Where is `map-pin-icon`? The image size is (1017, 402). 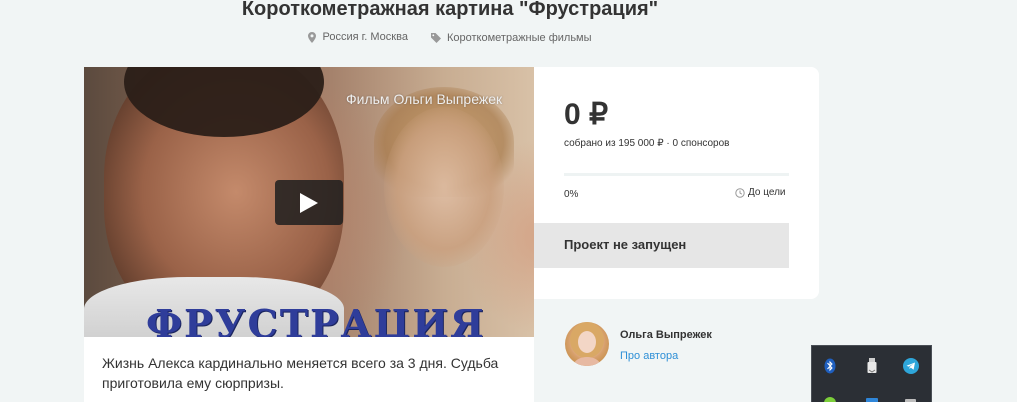 map-pin-icon is located at coordinates (312, 37).